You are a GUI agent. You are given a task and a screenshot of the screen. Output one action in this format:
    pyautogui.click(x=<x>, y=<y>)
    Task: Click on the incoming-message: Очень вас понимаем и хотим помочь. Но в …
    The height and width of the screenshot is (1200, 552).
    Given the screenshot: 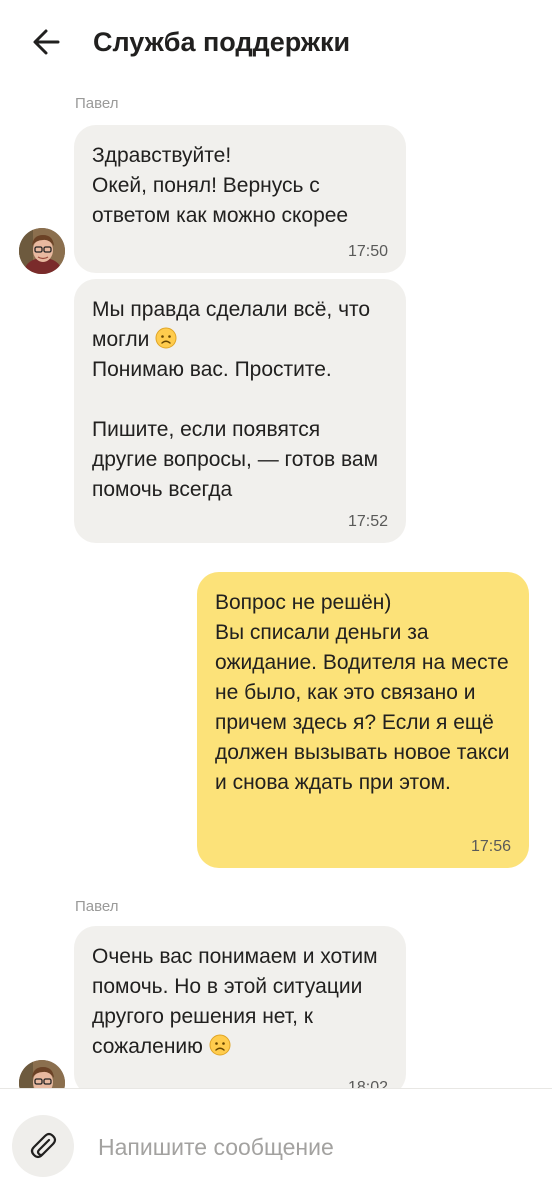 What is the action you would take?
    pyautogui.click(x=240, y=1007)
    